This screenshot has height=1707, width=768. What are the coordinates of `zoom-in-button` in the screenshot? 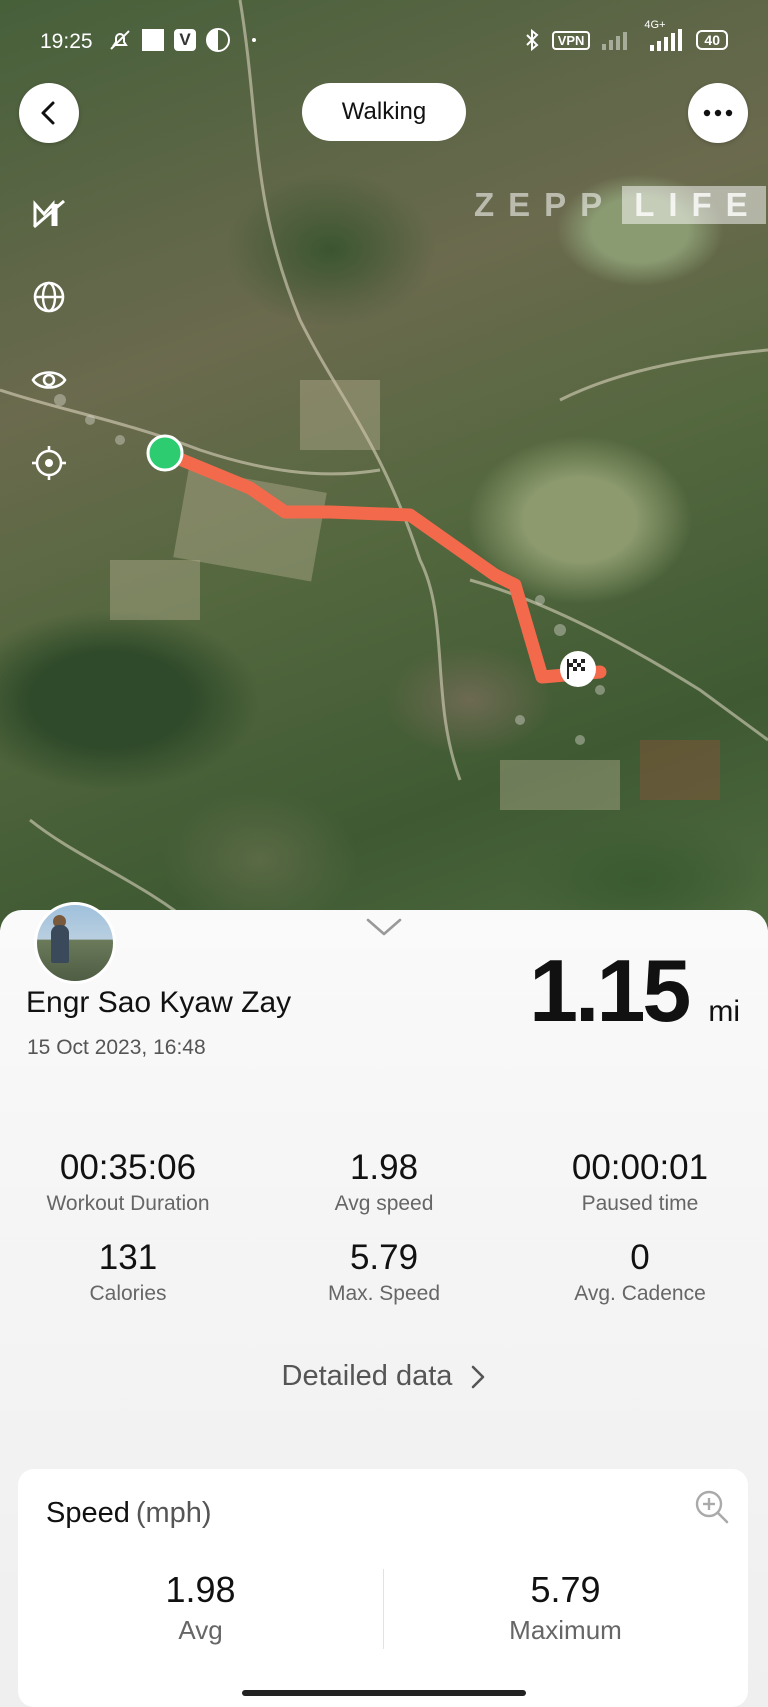 It's located at (712, 1509).